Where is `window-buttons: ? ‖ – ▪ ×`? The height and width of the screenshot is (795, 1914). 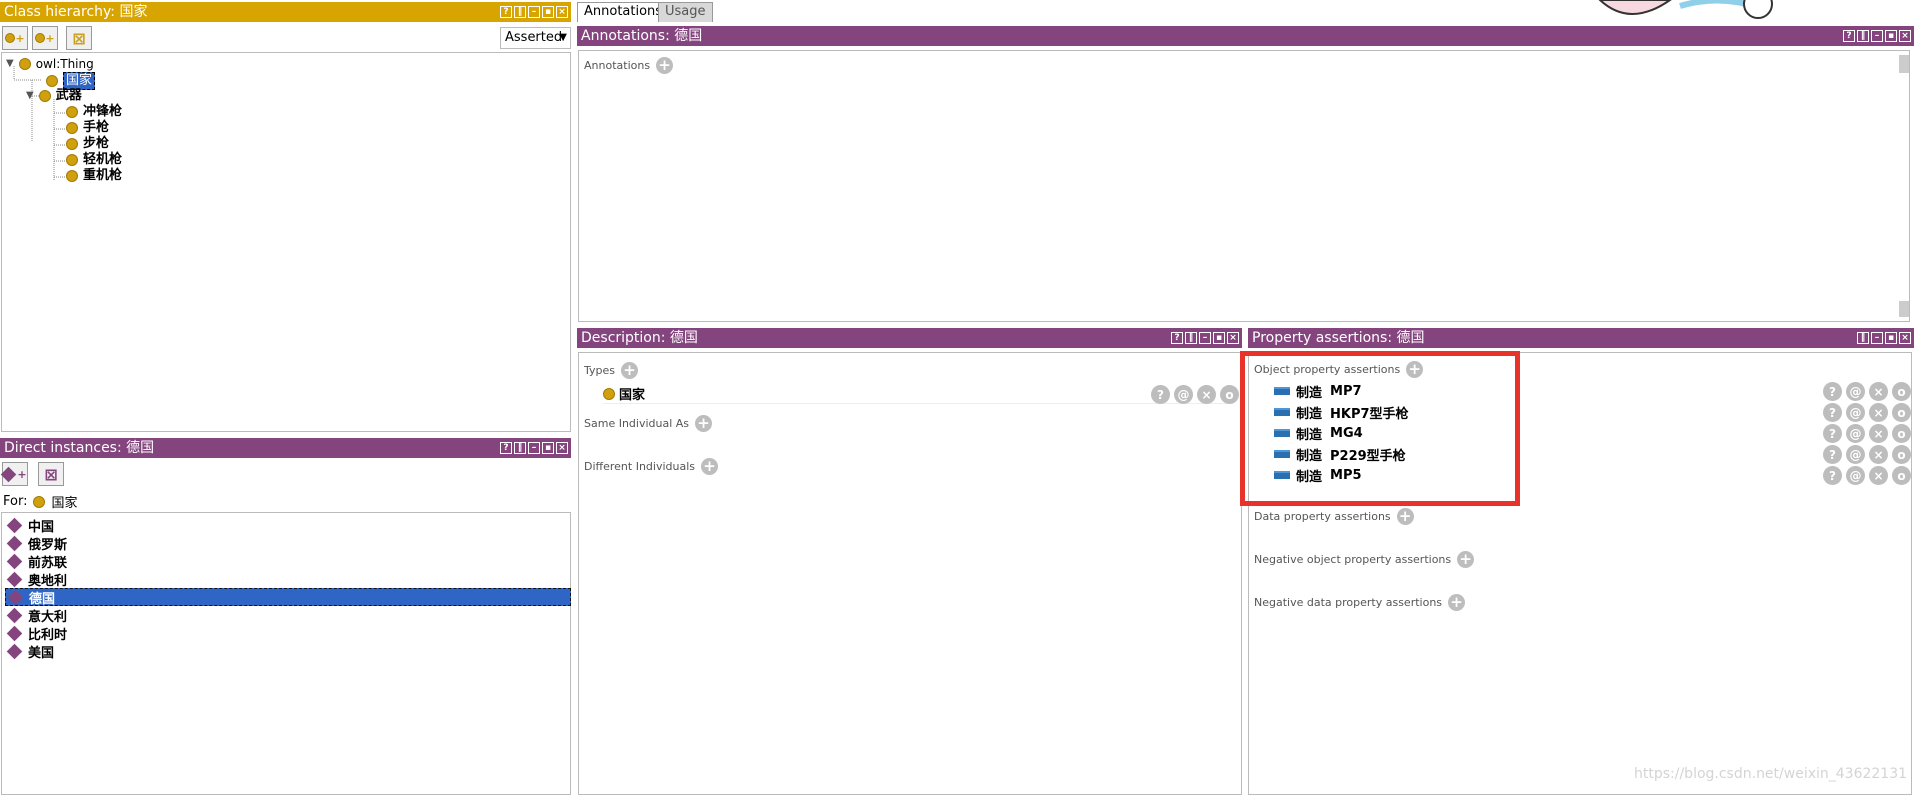
window-buttons: ? ‖ – ▪ × is located at coordinates (534, 448).